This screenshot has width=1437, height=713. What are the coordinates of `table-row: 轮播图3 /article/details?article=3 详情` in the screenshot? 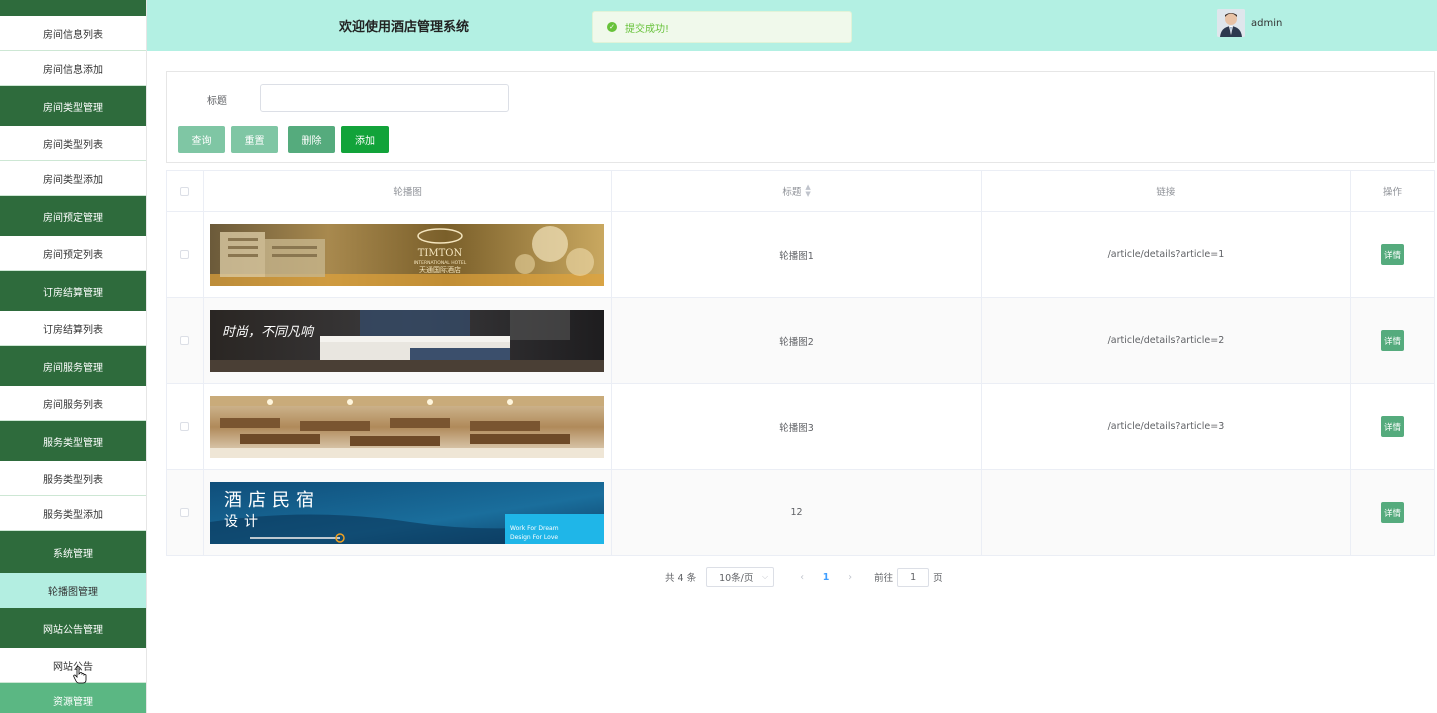 It's located at (800, 427).